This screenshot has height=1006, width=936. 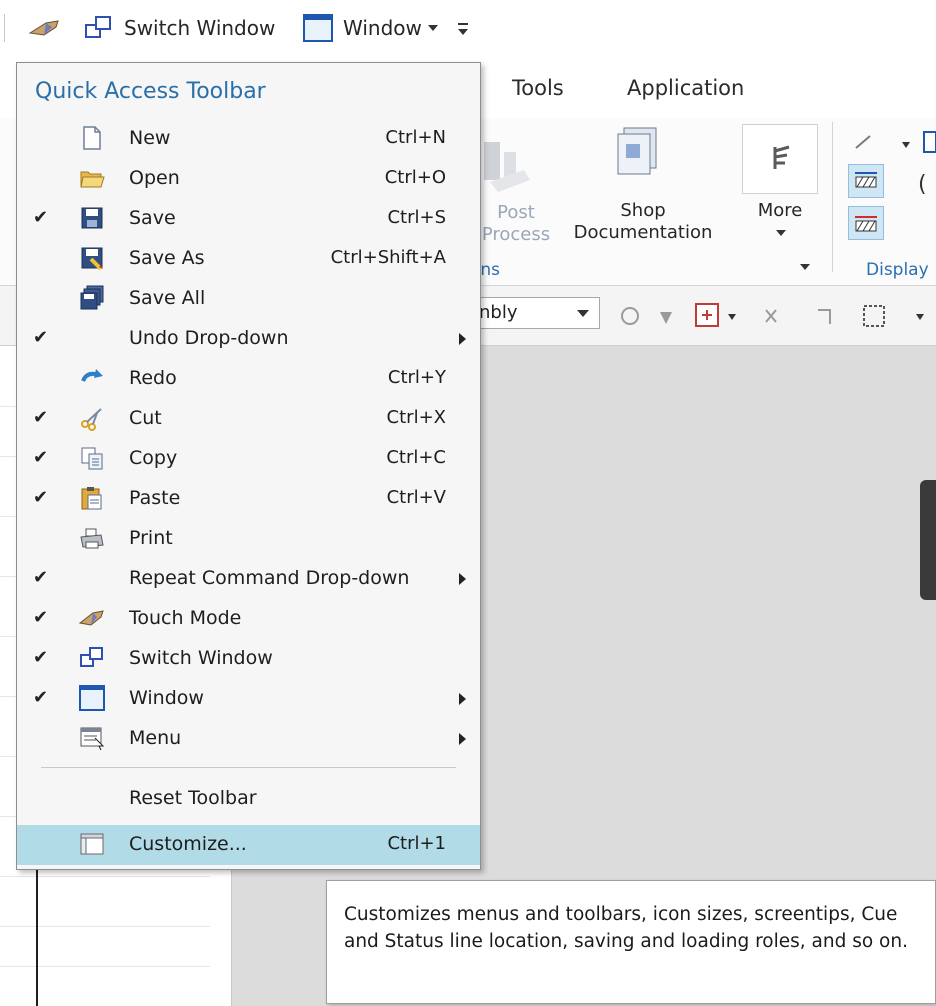 I want to click on quick-access-toolbar: Switch Window Window, so click(x=468, y=30).